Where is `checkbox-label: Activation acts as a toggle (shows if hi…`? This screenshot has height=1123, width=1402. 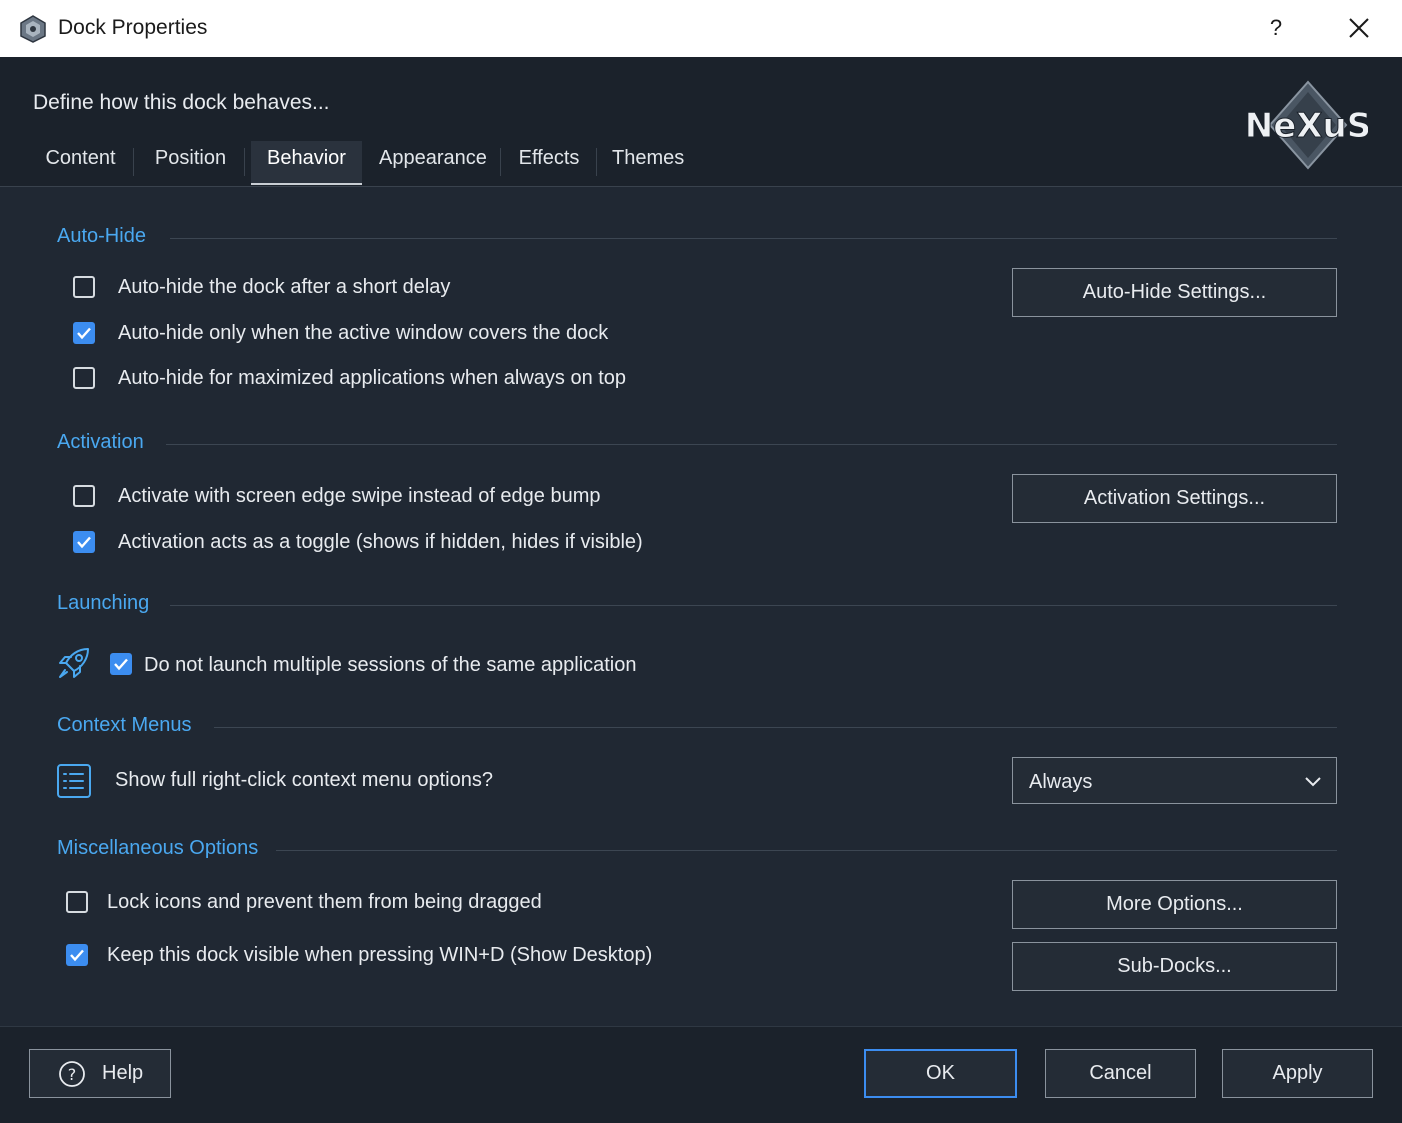
checkbox-label: Activation acts as a toggle (shows if hi… is located at coordinates (380, 542).